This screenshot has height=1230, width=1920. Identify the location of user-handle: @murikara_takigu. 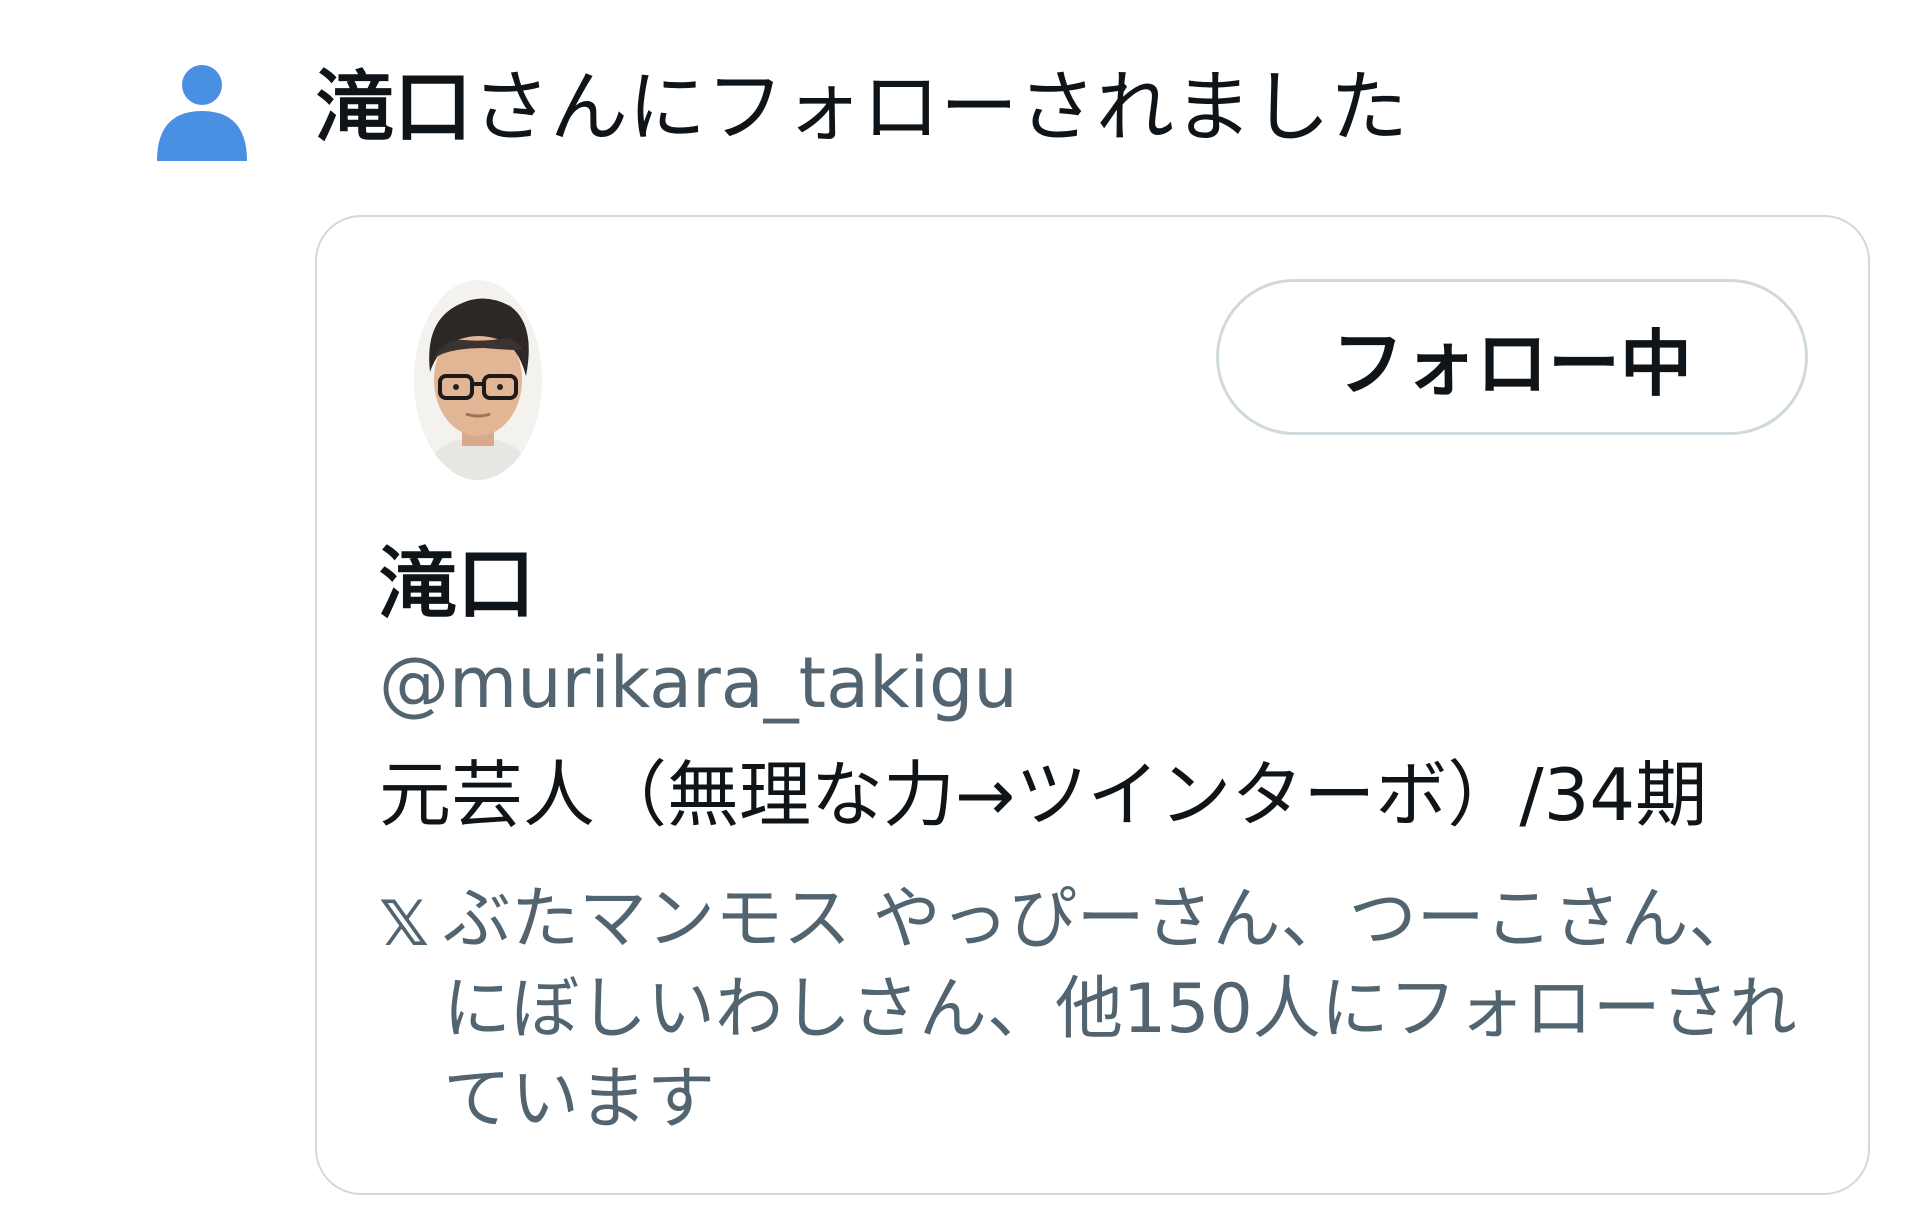
(698, 683).